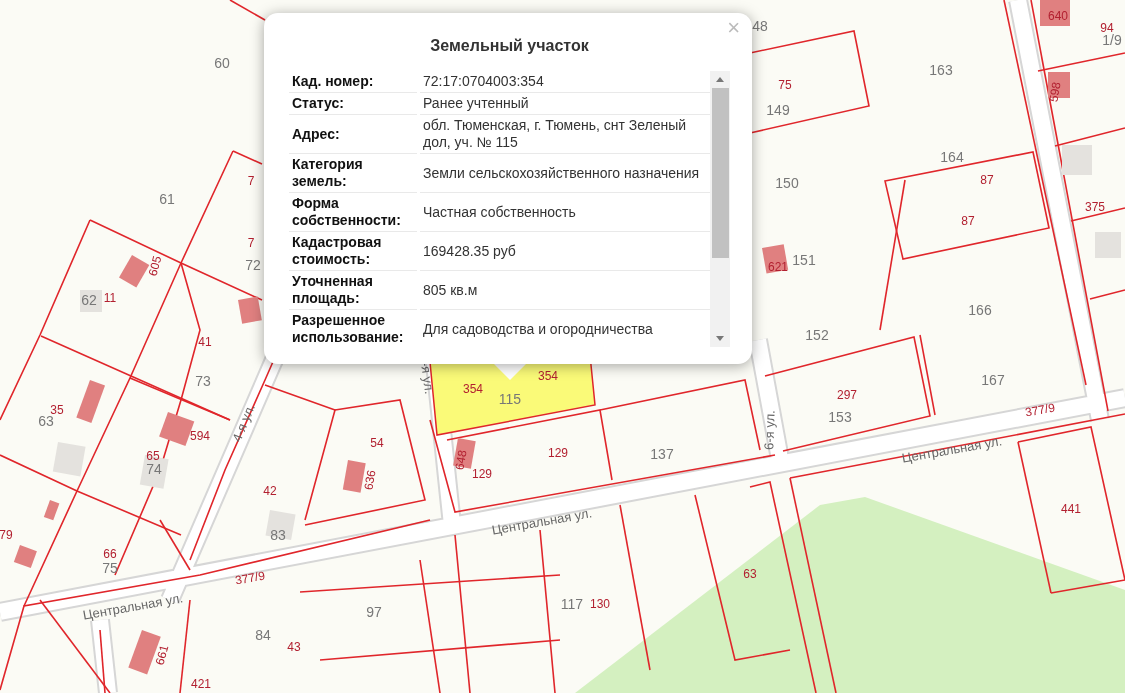 The image size is (1125, 693). Describe the element at coordinates (600, 604) in the screenshot. I see `cadastral-number: 130` at that location.